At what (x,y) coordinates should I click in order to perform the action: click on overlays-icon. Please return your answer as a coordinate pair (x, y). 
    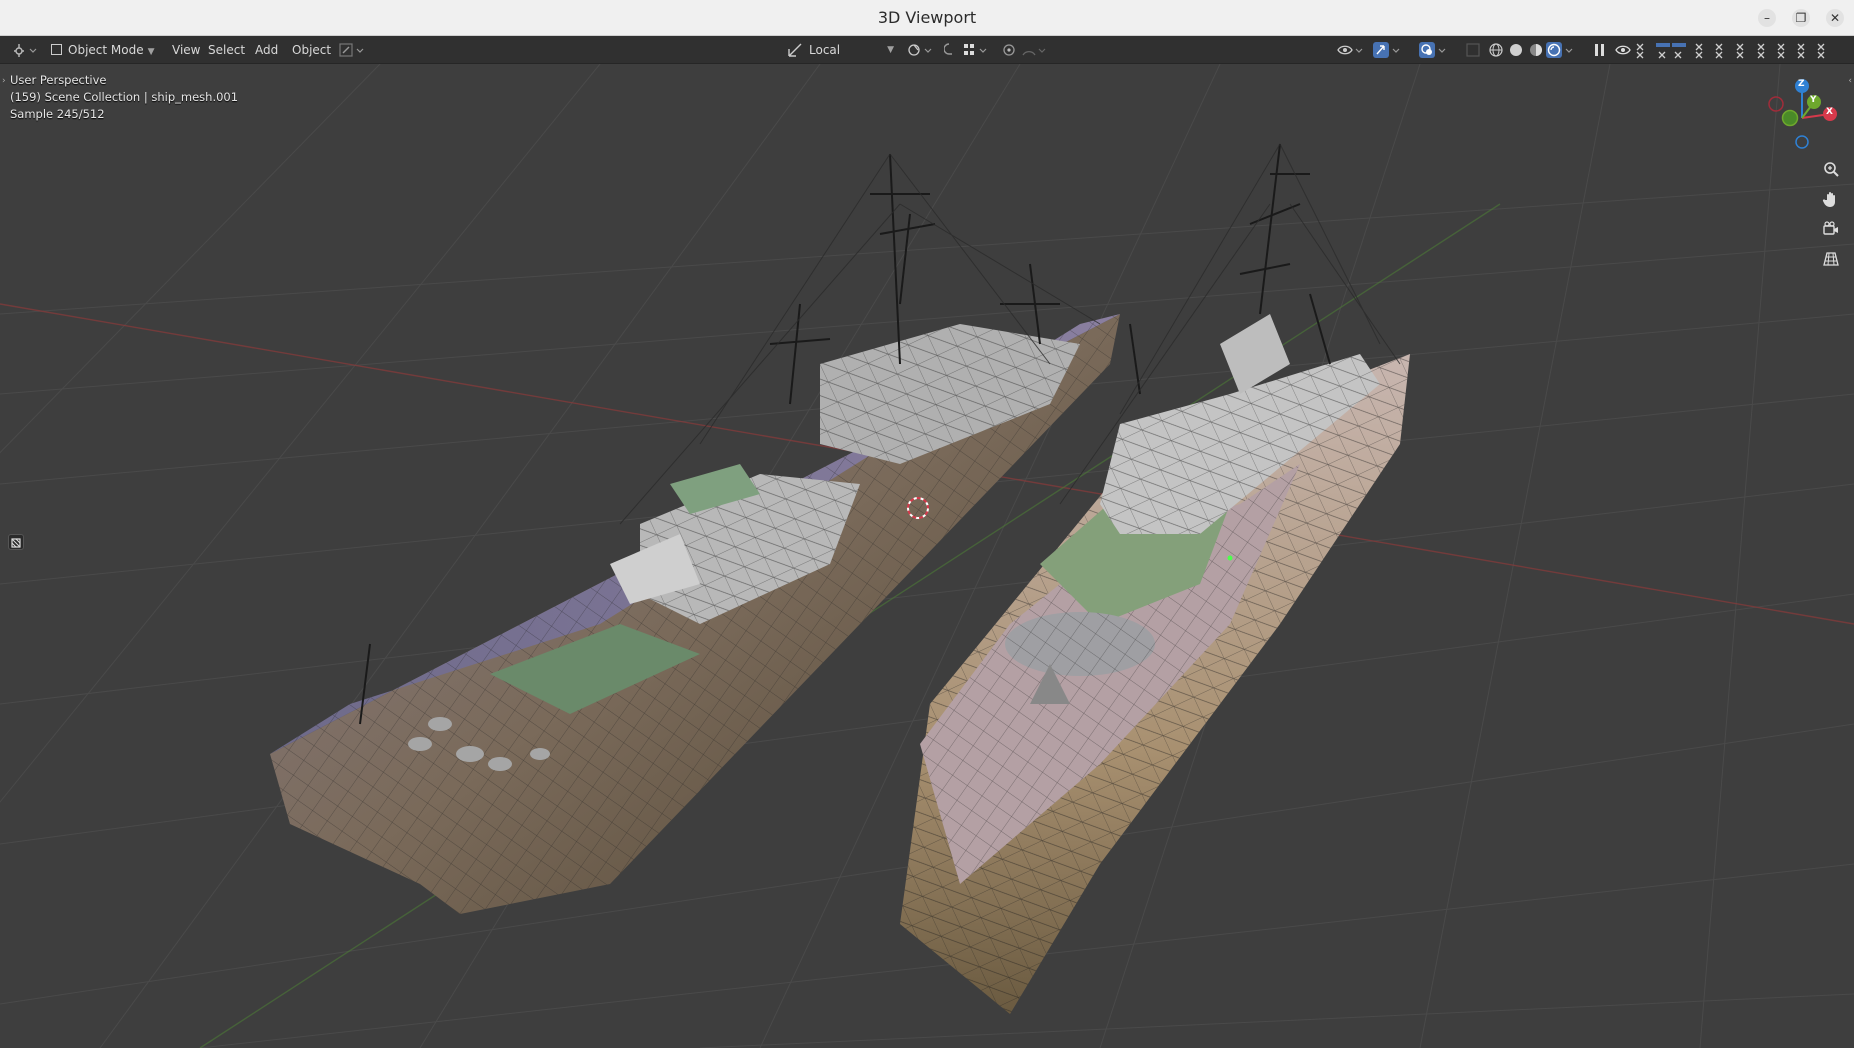
    Looking at the image, I should click on (1432, 50).